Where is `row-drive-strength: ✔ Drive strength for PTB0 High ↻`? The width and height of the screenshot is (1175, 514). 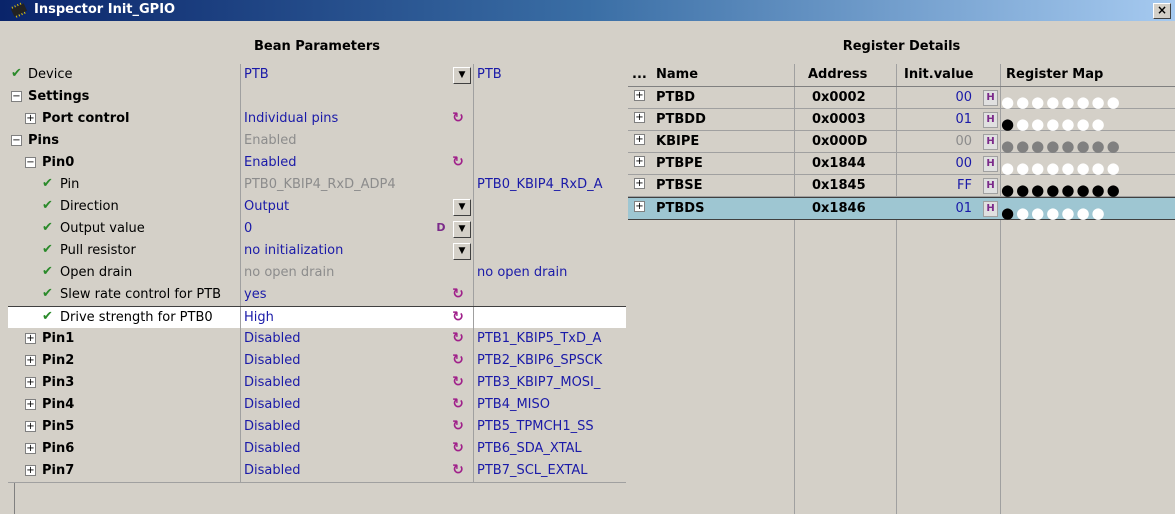 row-drive-strength: ✔ Drive strength for PTB0 High ↻ is located at coordinates (317, 318).